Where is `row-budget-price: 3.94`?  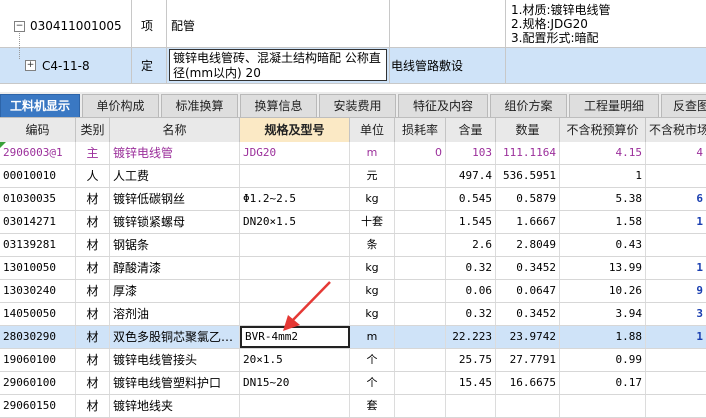
row-budget-price: 3.94 is located at coordinates (603, 314).